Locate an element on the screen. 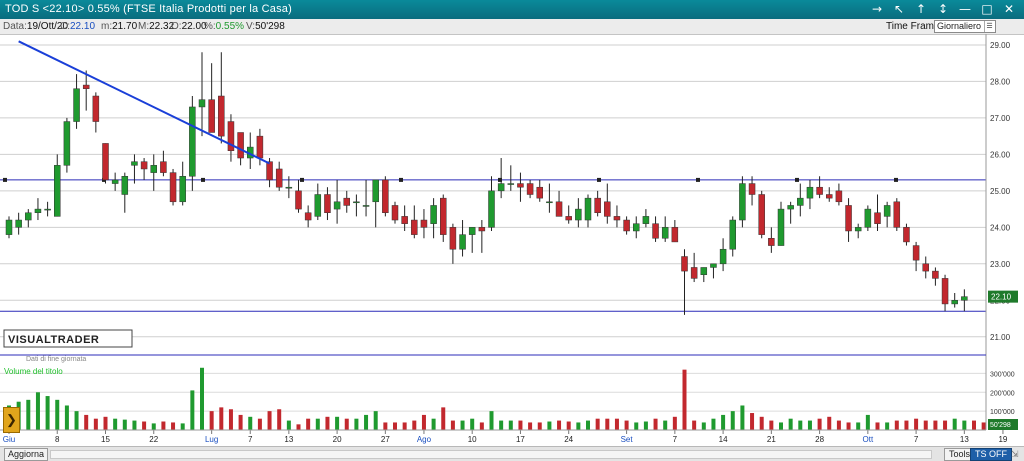 The height and width of the screenshot is (461, 1024). minimize-icon: — is located at coordinates (965, 9).